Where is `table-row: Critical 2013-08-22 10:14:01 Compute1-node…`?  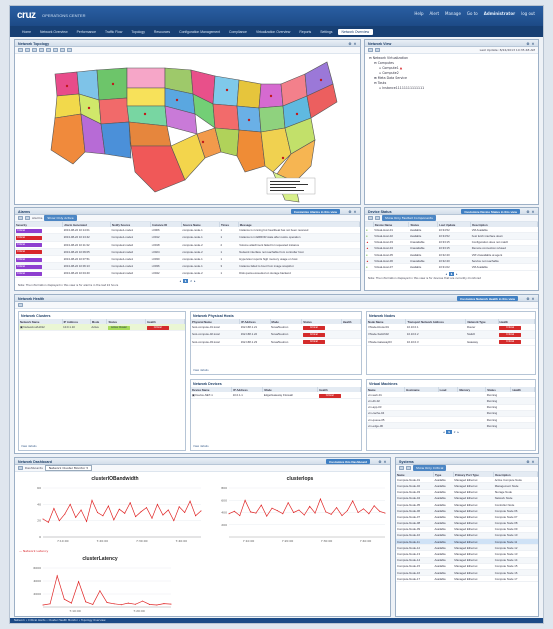
table-row: Critical 2013-08-22 10:14:01 Compute1-node… is located at coordinates (187, 231).